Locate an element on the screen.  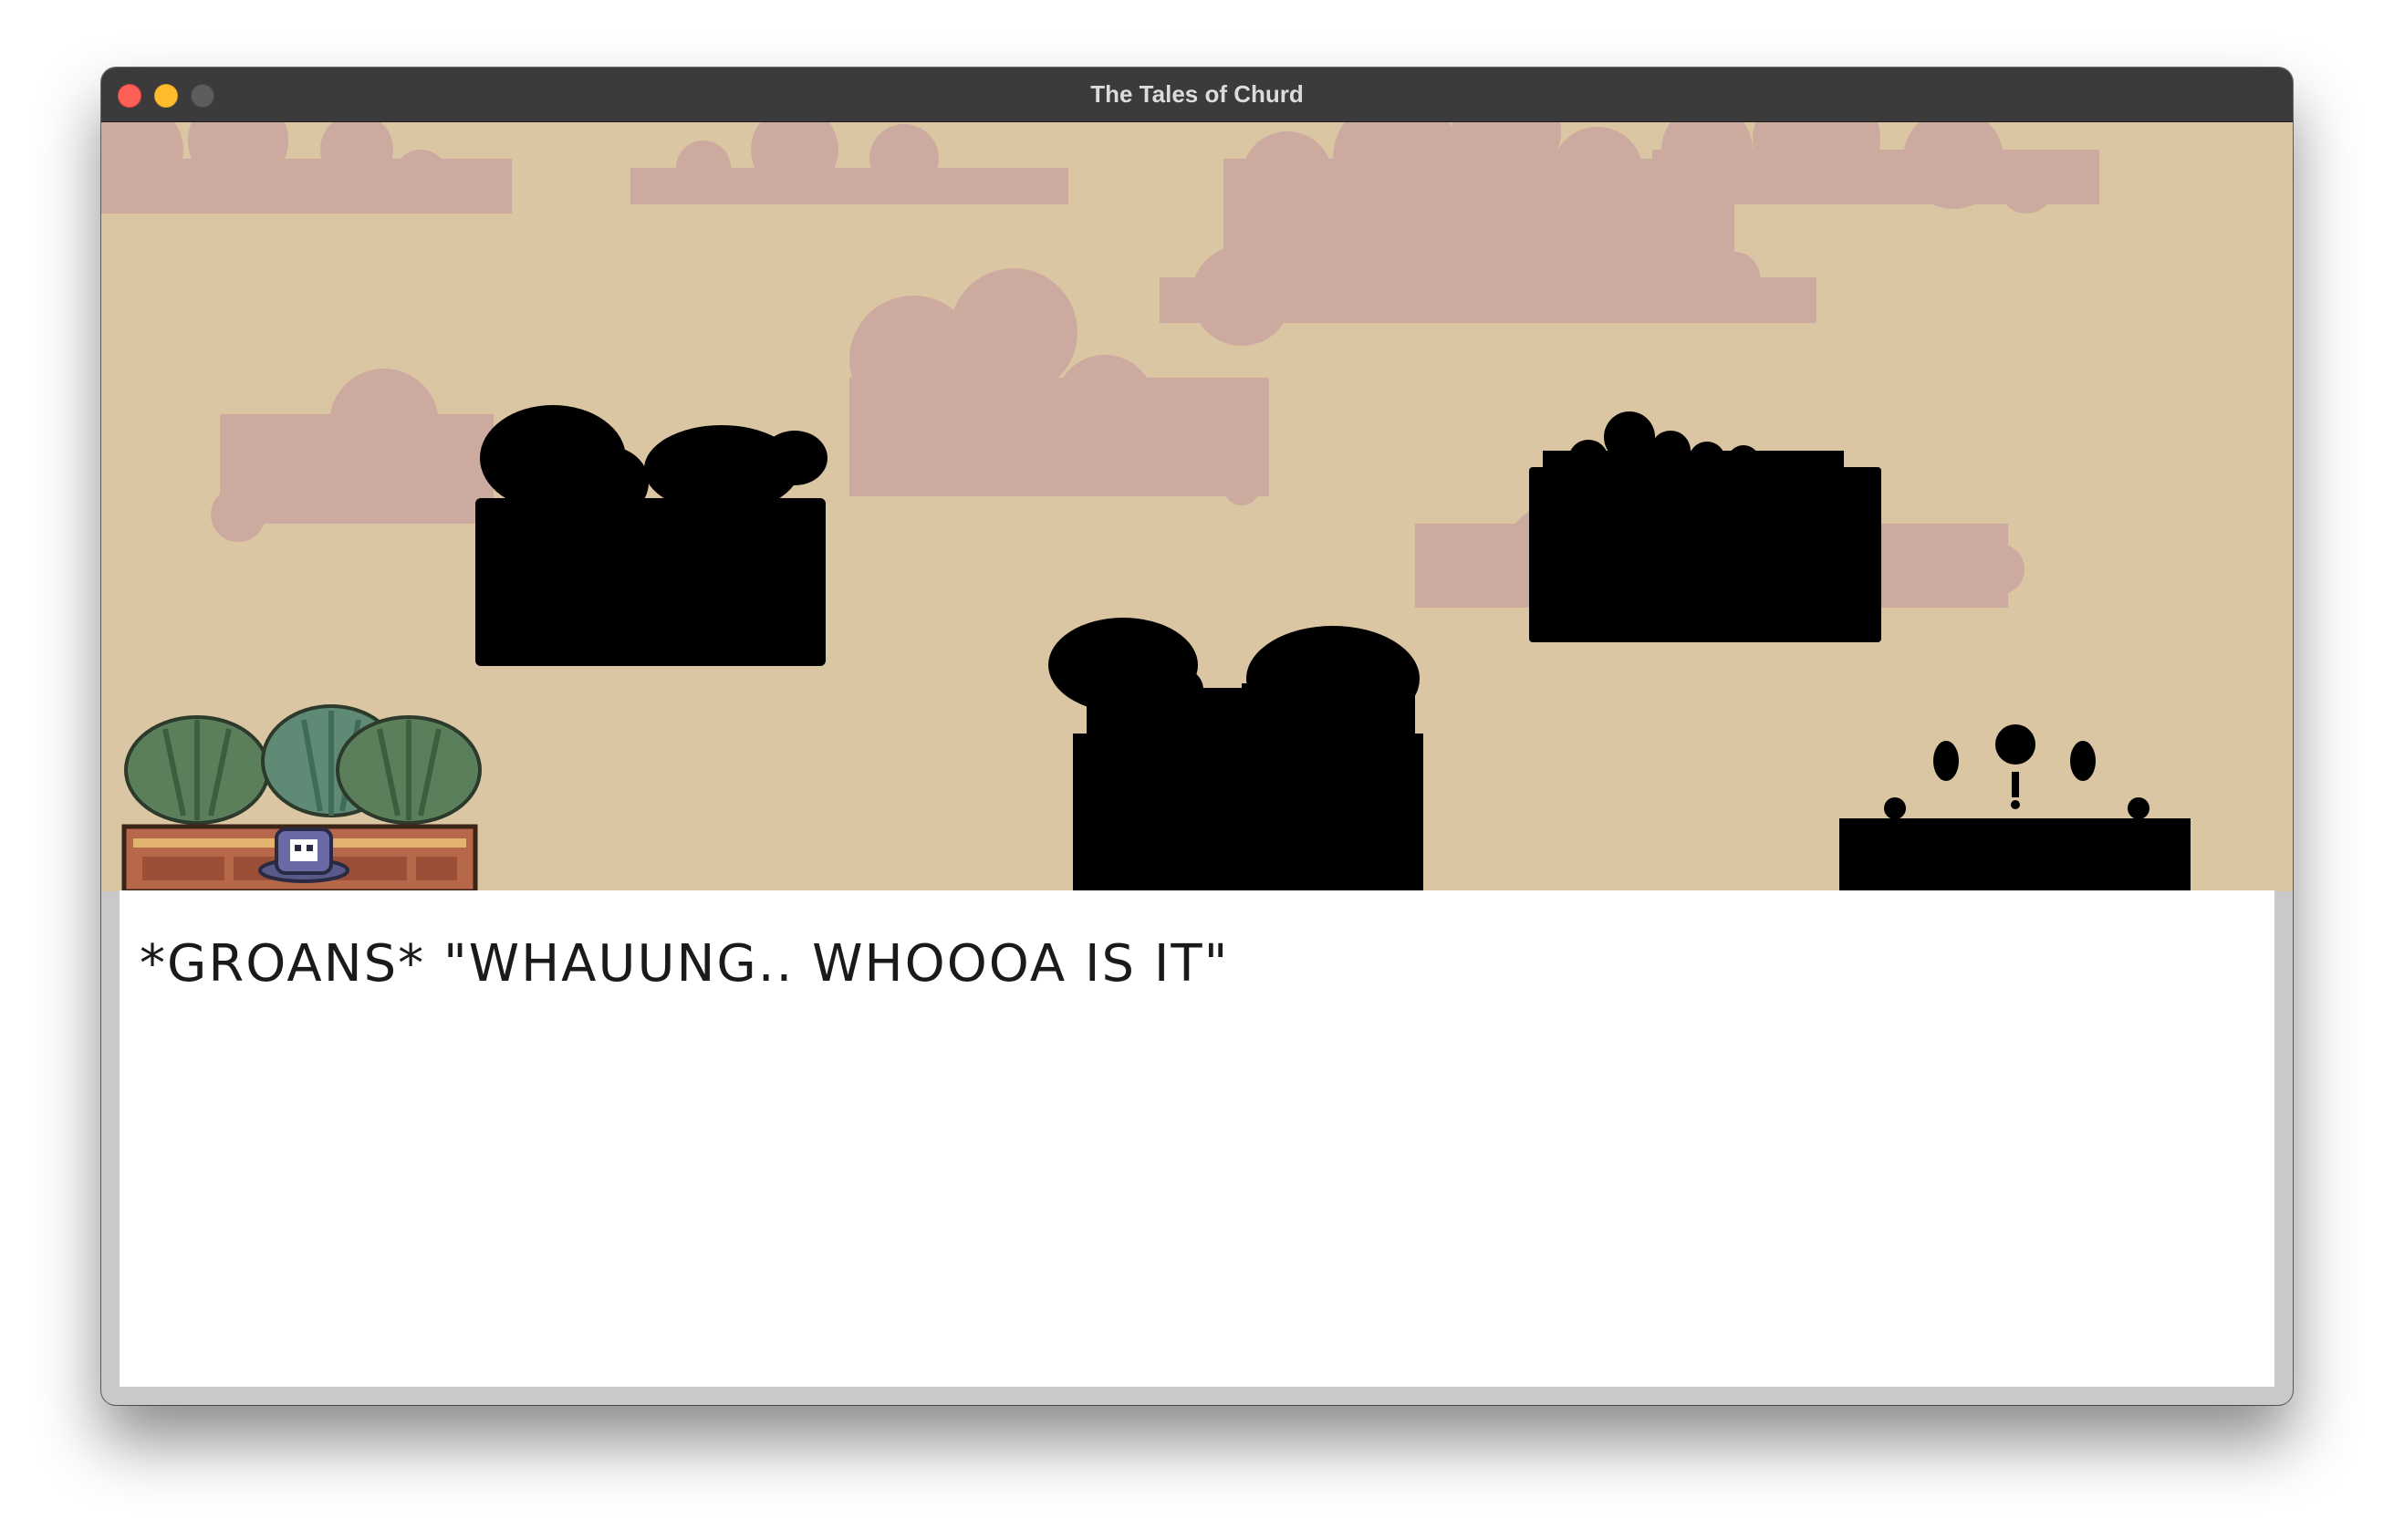
title-bar: The Tales of Churd is located at coordinates (1197, 95).